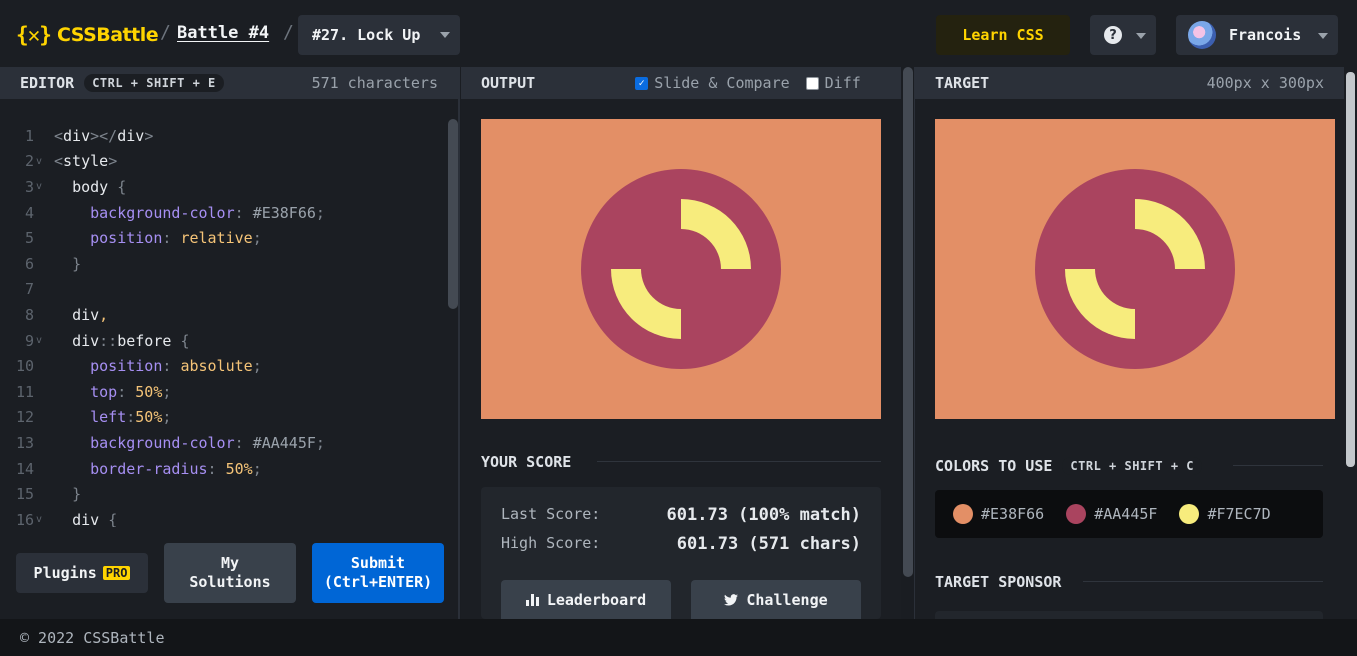 Image resolution: width=1357 pixels, height=656 pixels. What do you see at coordinates (116, 573) in the screenshot?
I see `pro-badge: PRO` at bounding box center [116, 573].